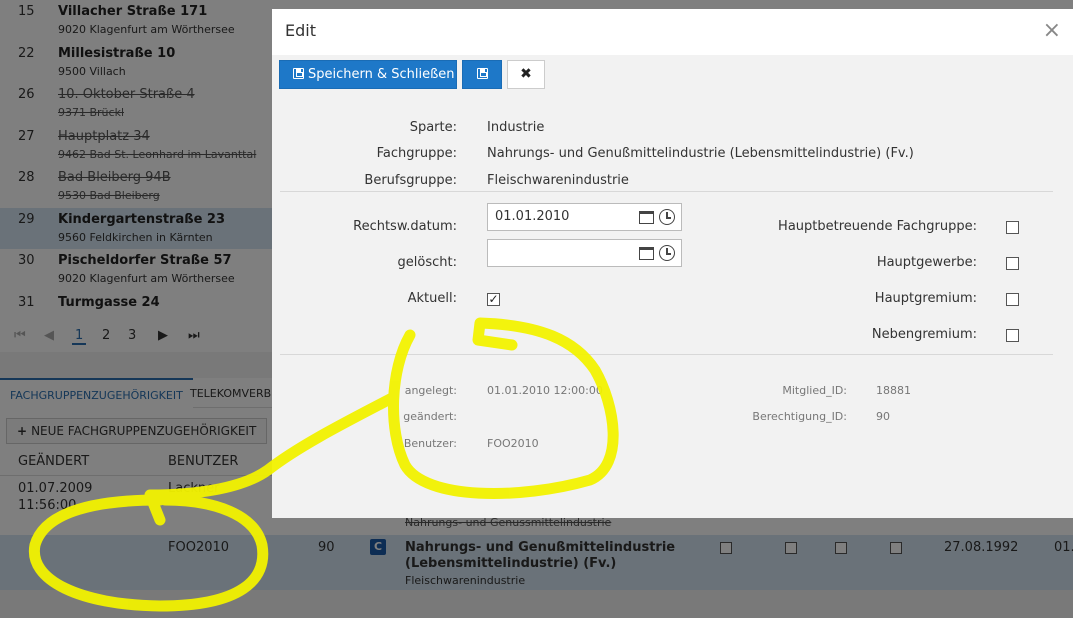 The width and height of the screenshot is (1073, 618). What do you see at coordinates (427, 262) in the screenshot?
I see `geloescht-label: gelöscht:` at bounding box center [427, 262].